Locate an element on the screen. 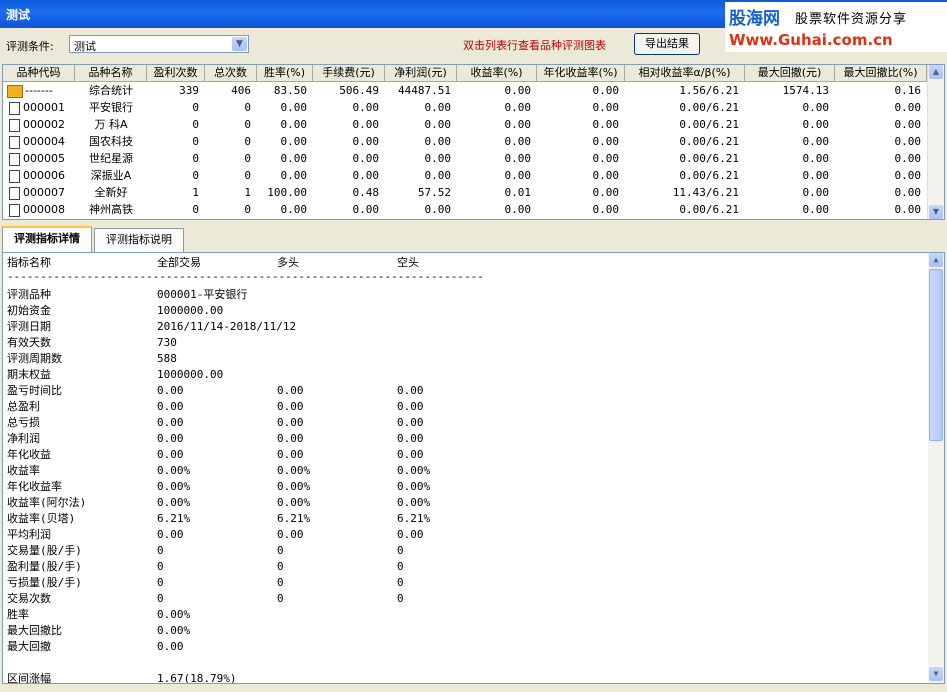 The height and width of the screenshot is (692, 947). table-cell: 406 is located at coordinates (241, 90).